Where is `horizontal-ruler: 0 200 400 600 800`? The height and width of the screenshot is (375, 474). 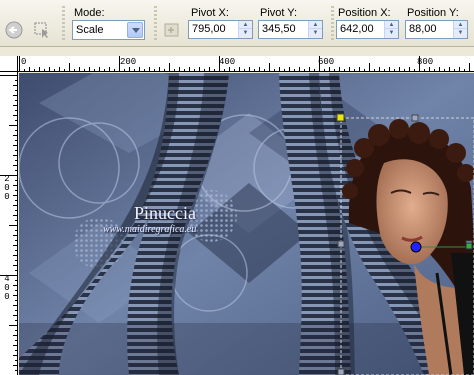
horizontal-ruler: 0 200 400 600 800 is located at coordinates (246, 64).